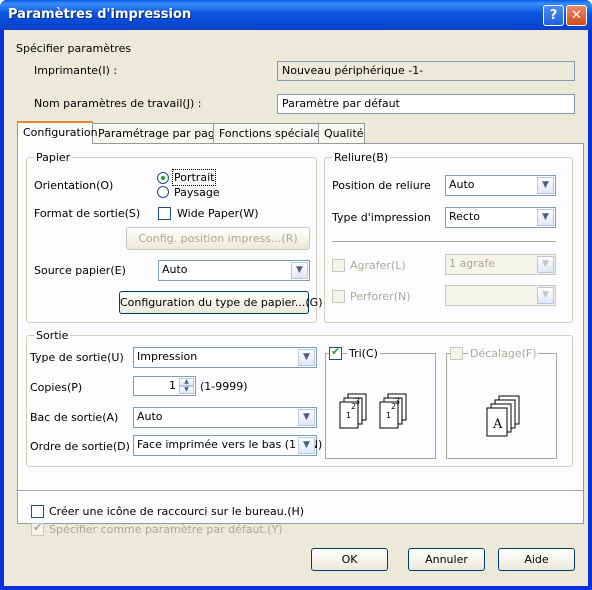 Image resolution: width=592 pixels, height=590 pixels. I want to click on tri-box: 321 321, so click(380, 406).